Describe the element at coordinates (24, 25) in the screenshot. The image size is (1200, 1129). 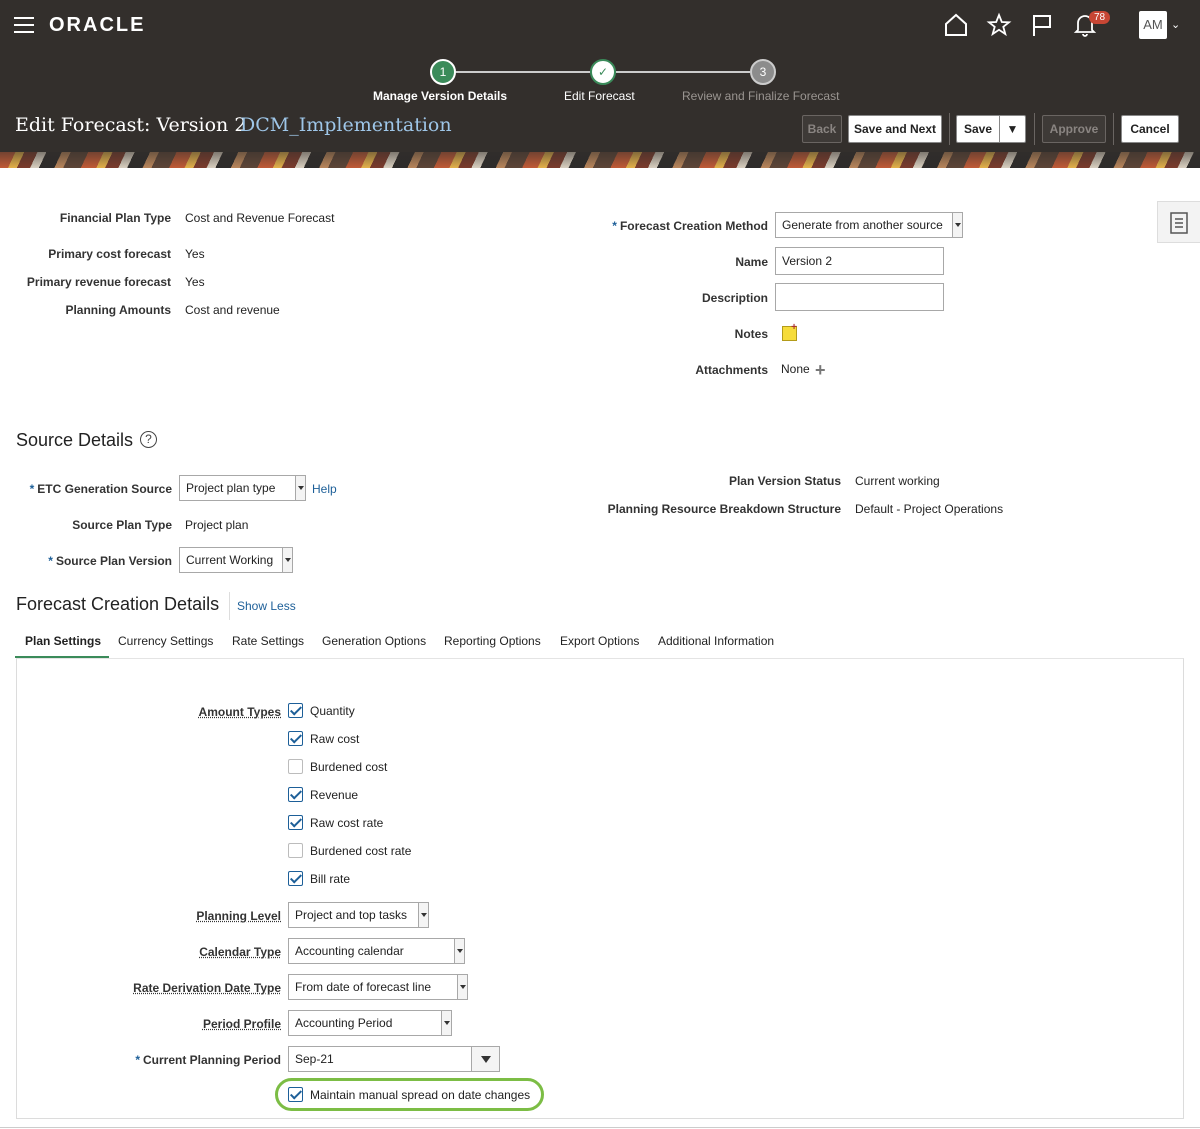
I see `menu-icon` at that location.